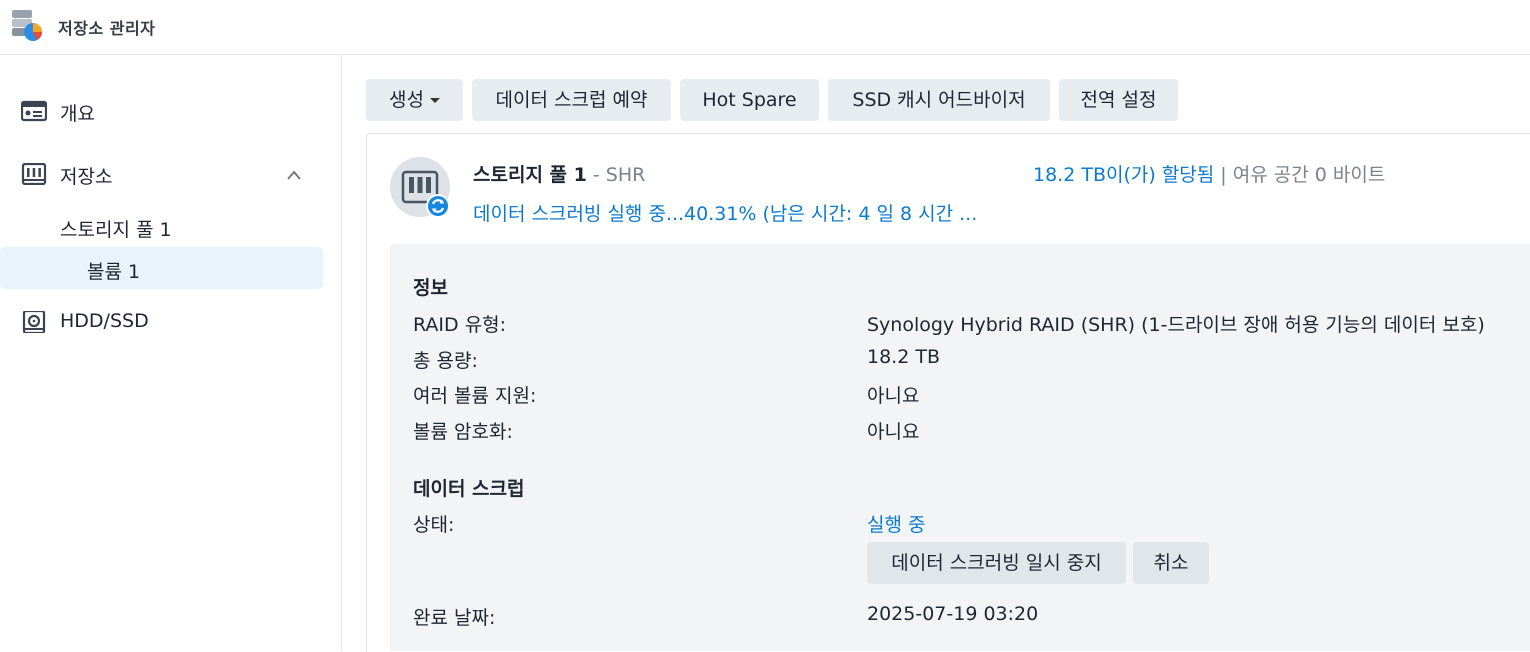  I want to click on title-bar: 저장소 관리자, so click(765, 27).